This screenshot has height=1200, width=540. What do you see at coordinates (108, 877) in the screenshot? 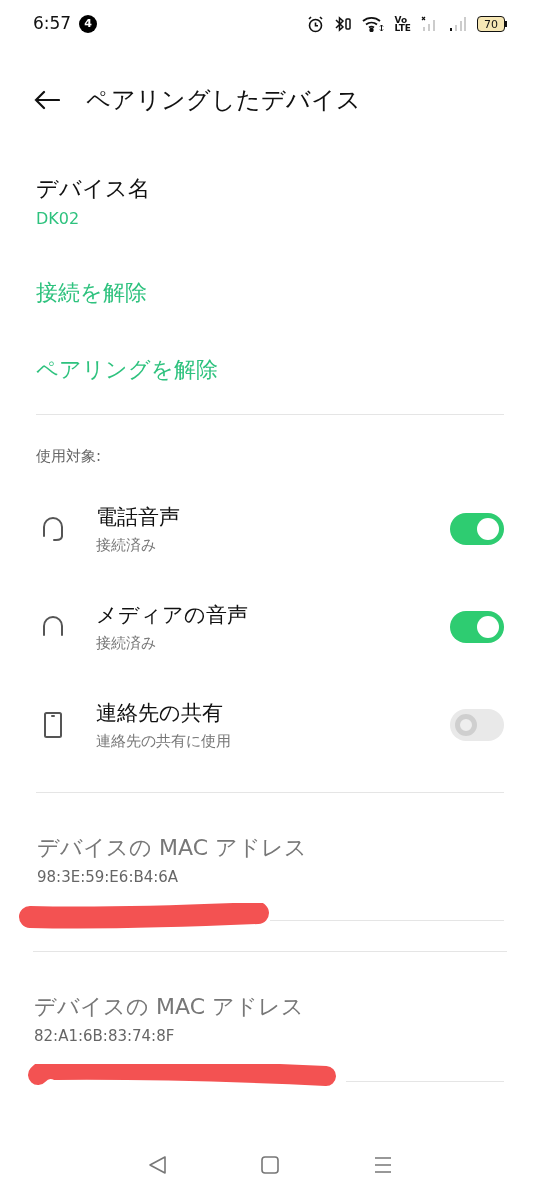
I see `mac-address-value: 98:3E:59:E6:B4:6A` at bounding box center [108, 877].